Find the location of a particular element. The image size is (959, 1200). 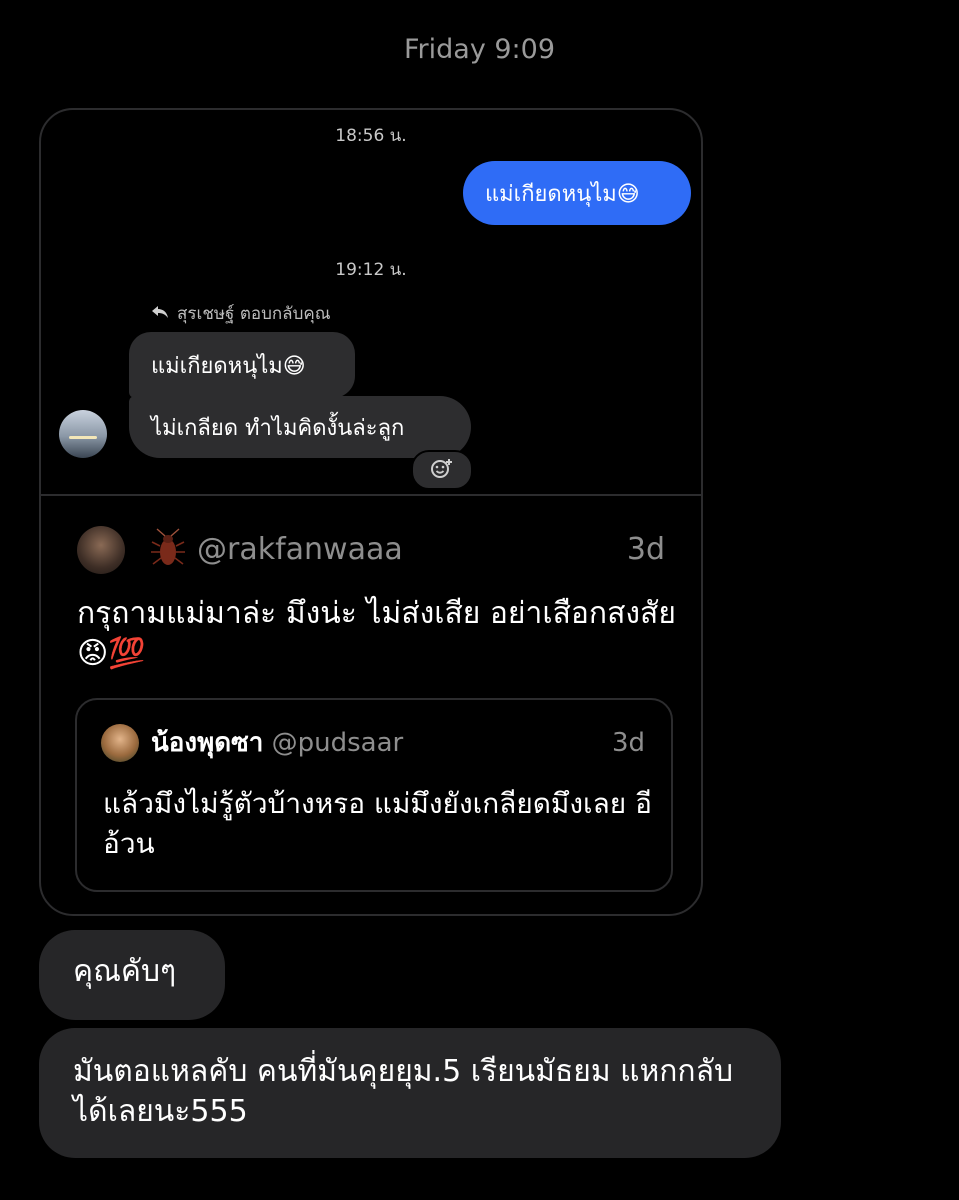

quoted-reply-bubble: แม่เกียดหนุไม😅 is located at coordinates (242, 365).